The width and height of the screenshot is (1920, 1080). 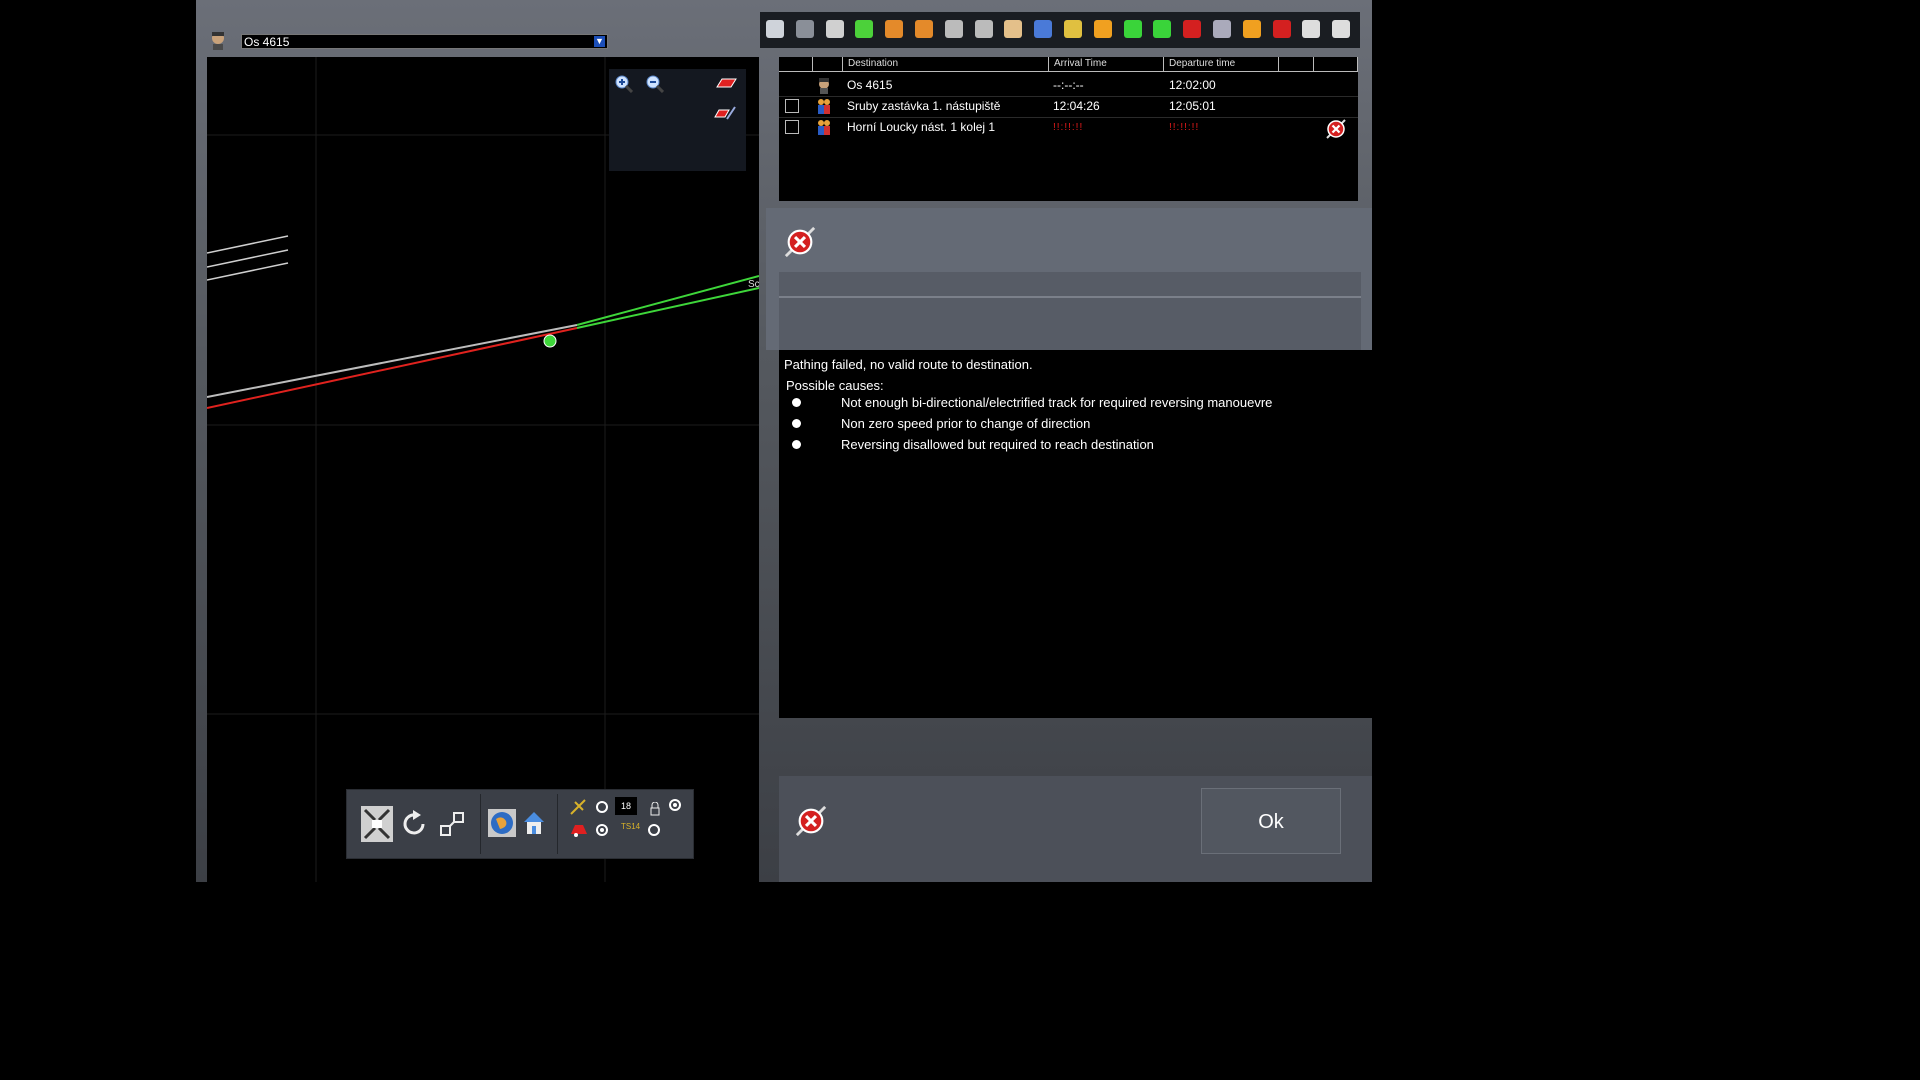 I want to click on resize-icon, so click(x=453, y=824).